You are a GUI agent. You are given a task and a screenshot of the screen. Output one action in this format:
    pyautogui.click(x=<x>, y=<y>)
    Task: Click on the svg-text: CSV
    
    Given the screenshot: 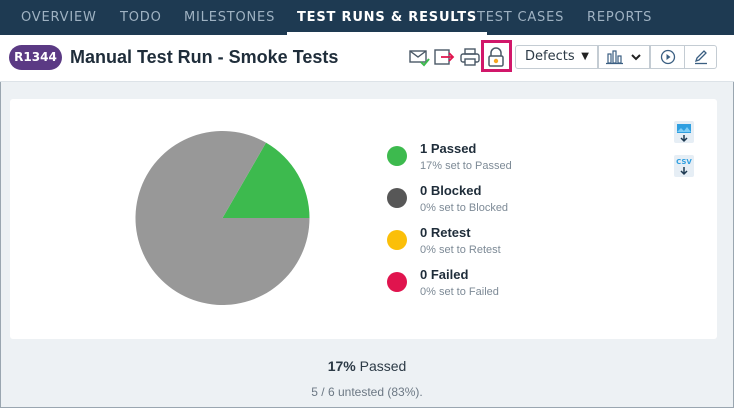 What is the action you would take?
    pyautogui.click(x=684, y=162)
    